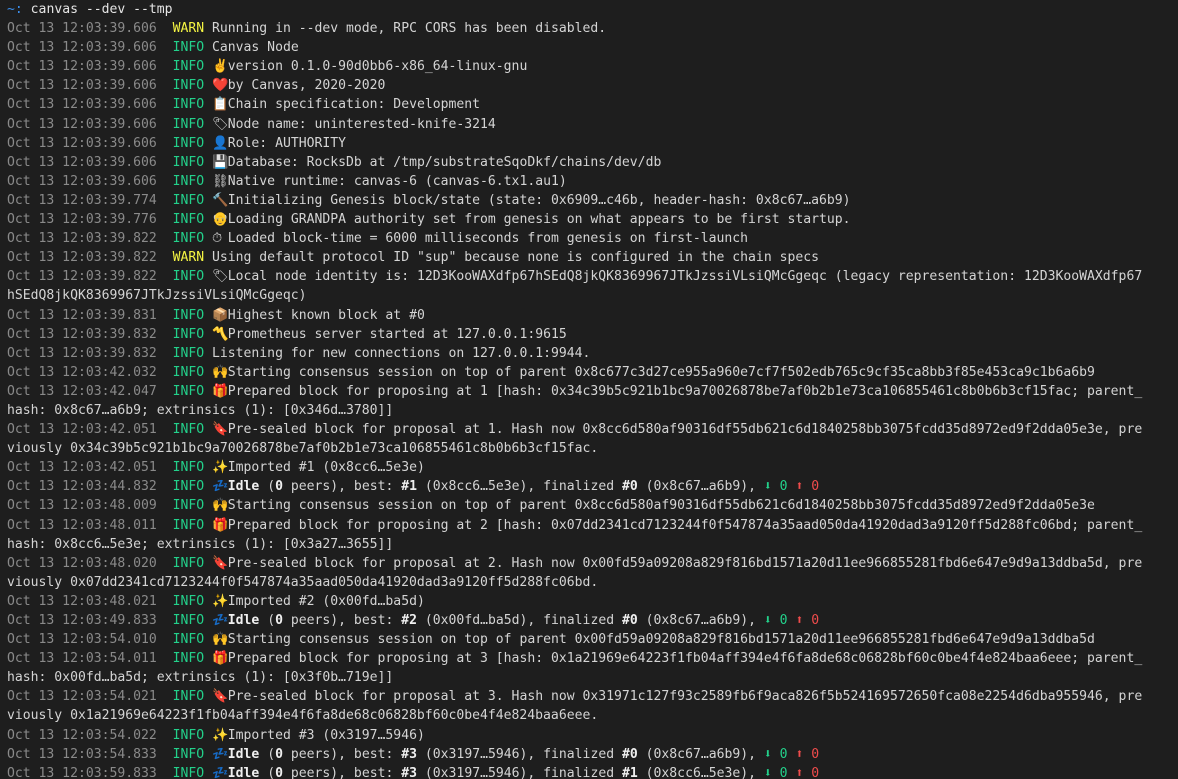 This screenshot has height=779, width=1178. What do you see at coordinates (519, 754) in the screenshot?
I see `log-message: (0x3197…5946), finalized` at bounding box center [519, 754].